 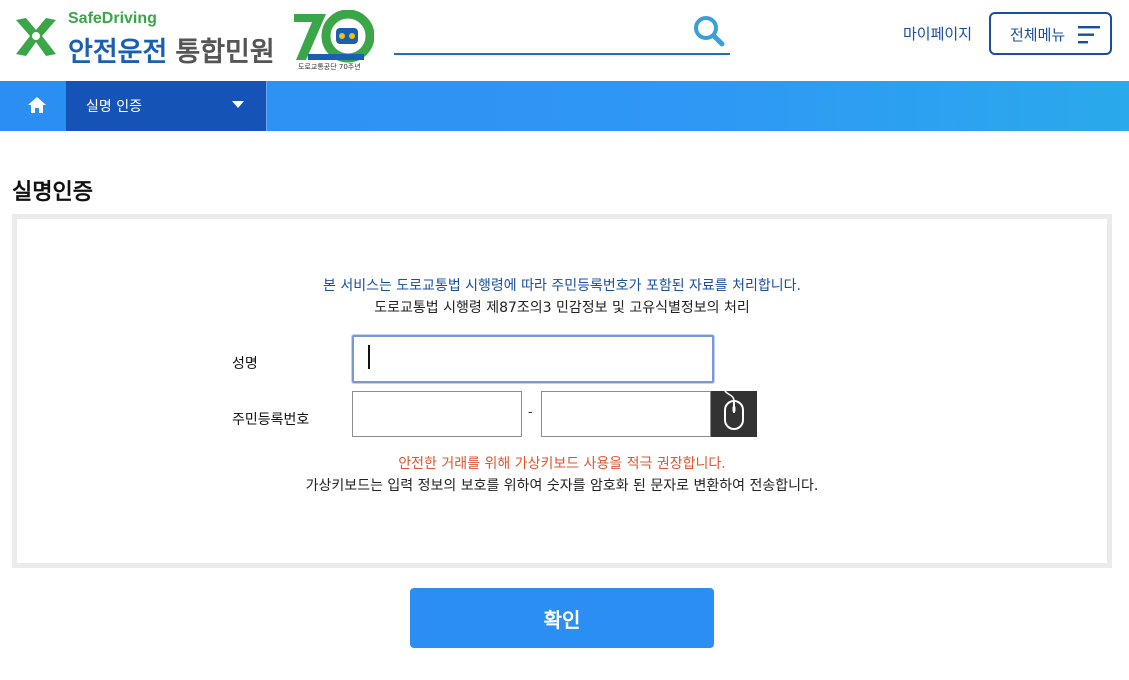 I want to click on mouse-icon, so click(x=734, y=410).